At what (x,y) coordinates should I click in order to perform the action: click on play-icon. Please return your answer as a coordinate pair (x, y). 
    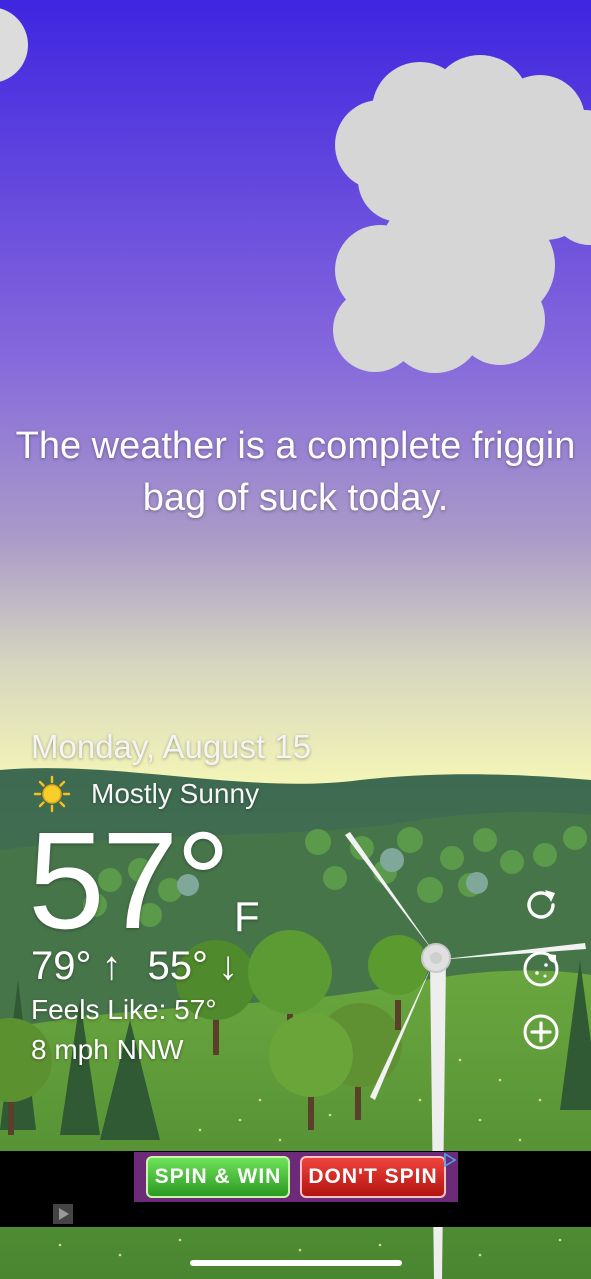
    Looking at the image, I should click on (63, 1214).